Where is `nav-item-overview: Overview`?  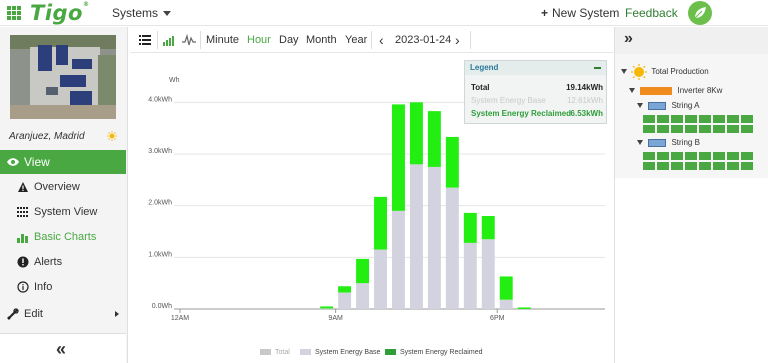
nav-item-overview: Overview is located at coordinates (63, 187).